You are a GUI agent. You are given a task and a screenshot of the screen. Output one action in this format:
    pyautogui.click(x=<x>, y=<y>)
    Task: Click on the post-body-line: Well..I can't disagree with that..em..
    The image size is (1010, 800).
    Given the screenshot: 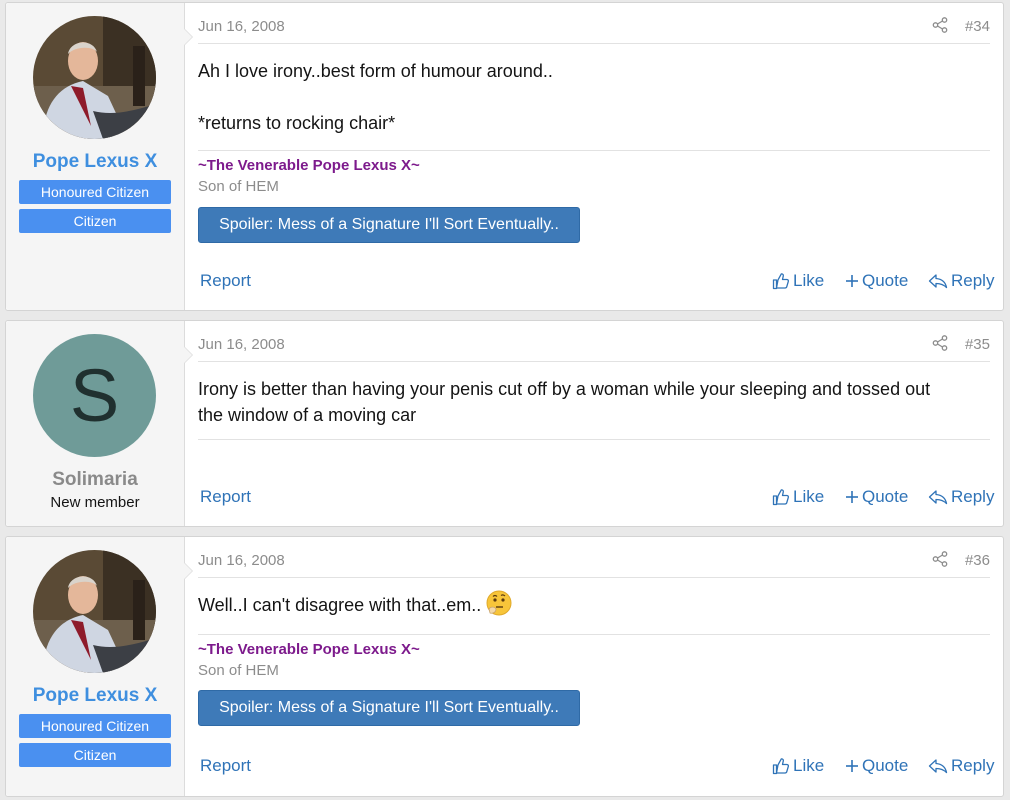 What is the action you would take?
    pyautogui.click(x=594, y=605)
    